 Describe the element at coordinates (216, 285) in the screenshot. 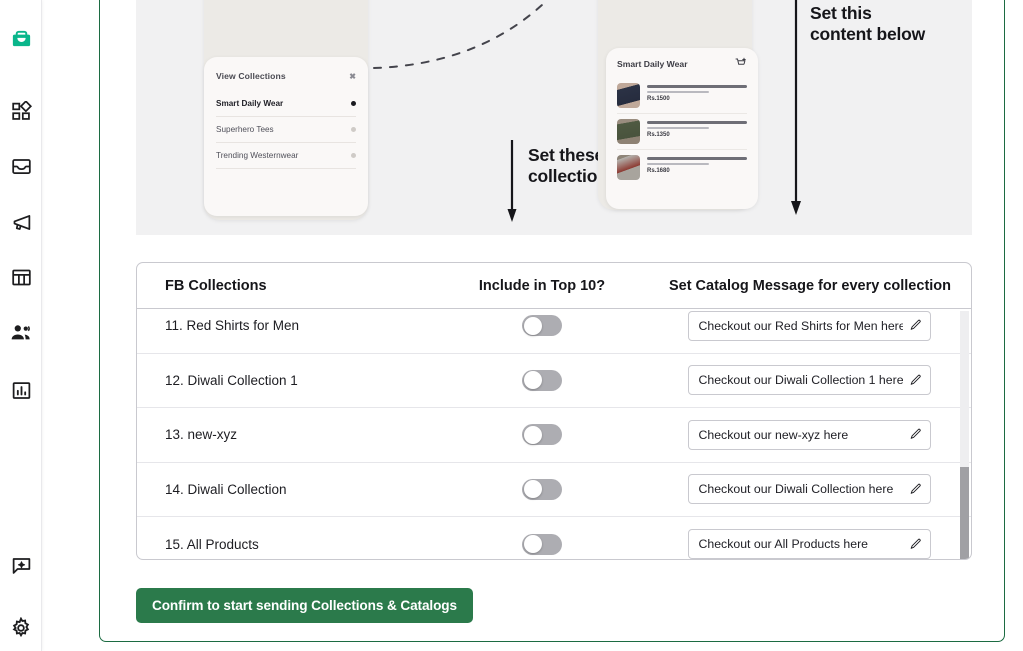

I see `column-header-collections: FB Collections` at that location.